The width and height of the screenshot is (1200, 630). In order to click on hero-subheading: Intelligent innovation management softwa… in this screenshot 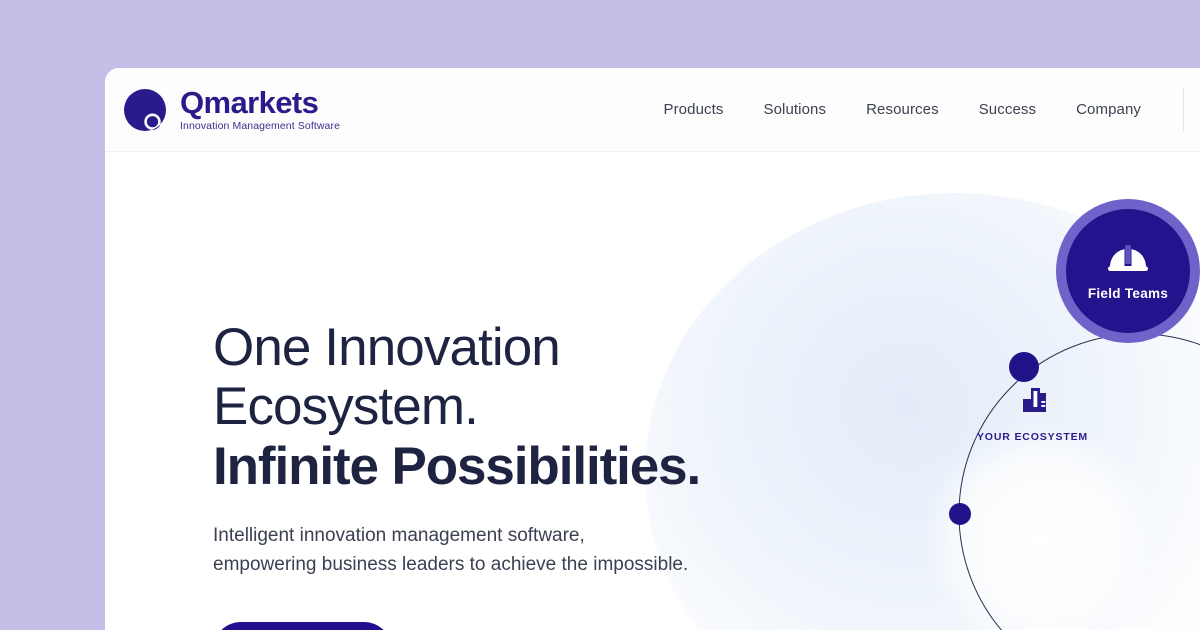, I will do `click(513, 551)`.